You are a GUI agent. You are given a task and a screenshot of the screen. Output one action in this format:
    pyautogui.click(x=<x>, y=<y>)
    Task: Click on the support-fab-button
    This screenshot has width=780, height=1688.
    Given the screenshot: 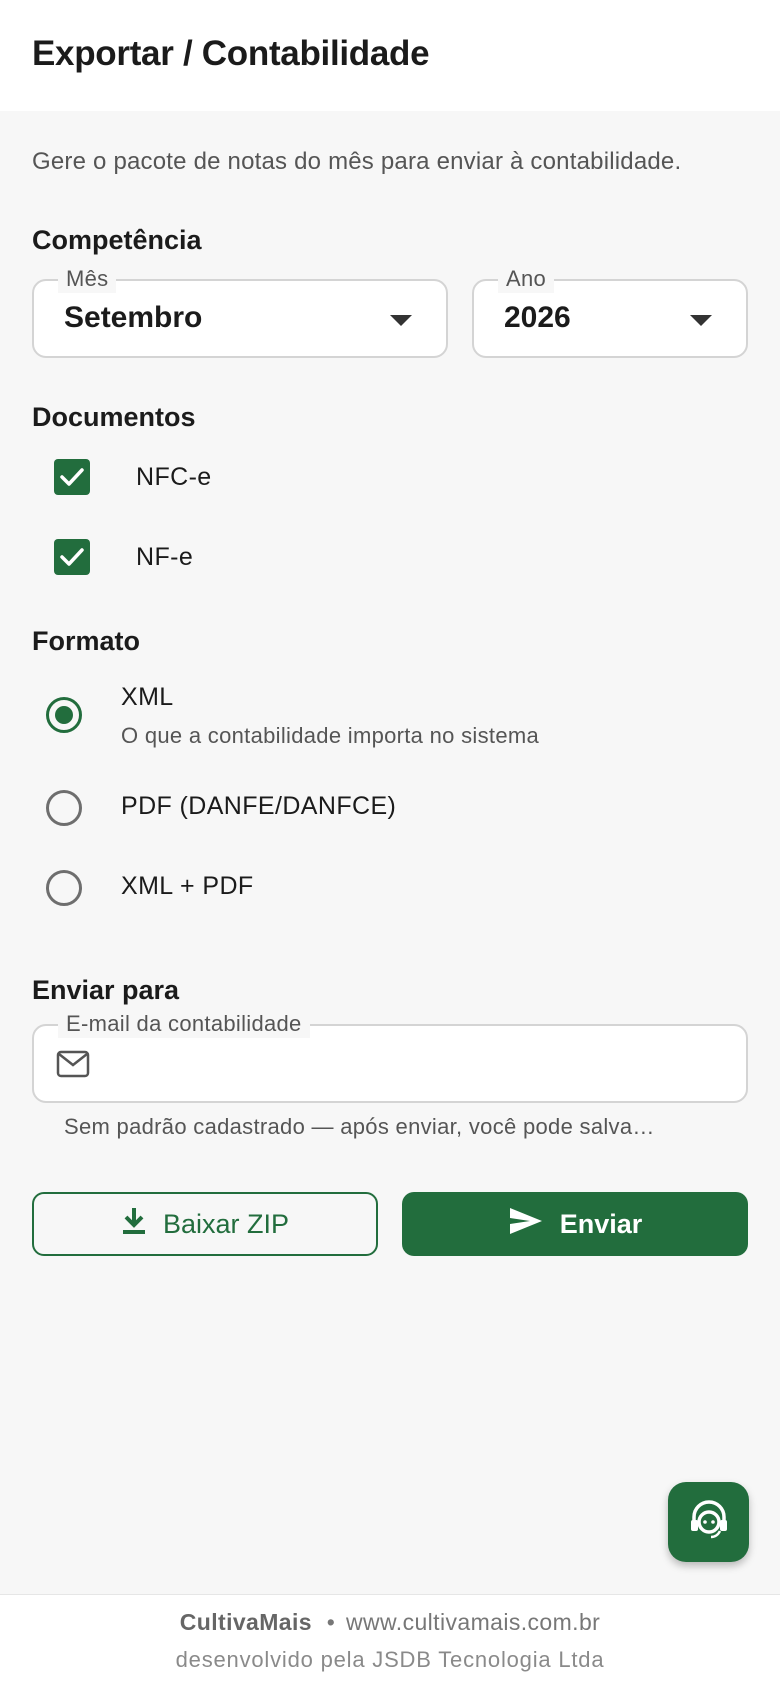 What is the action you would take?
    pyautogui.click(x=708, y=1522)
    